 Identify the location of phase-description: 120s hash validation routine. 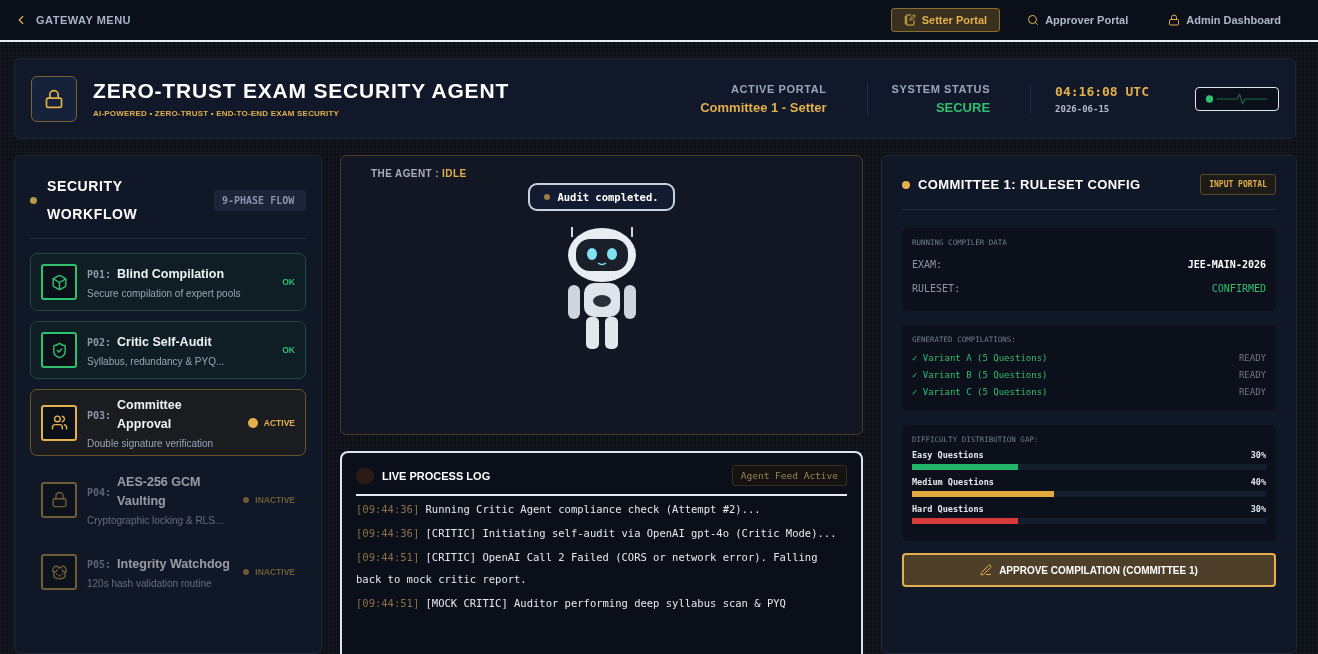
(150, 583).